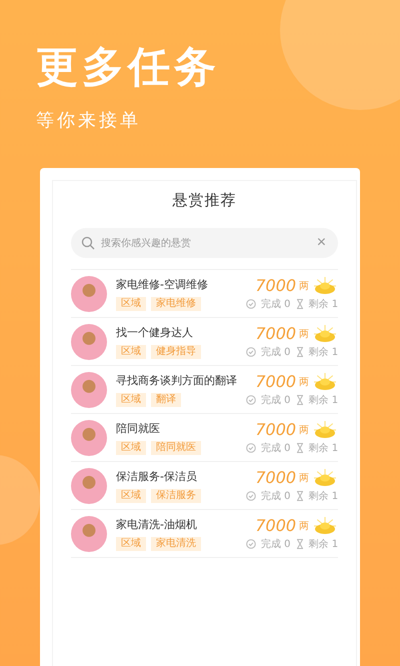 Image resolution: width=400 pixels, height=666 pixels. I want to click on task-tag: 翻译, so click(166, 399).